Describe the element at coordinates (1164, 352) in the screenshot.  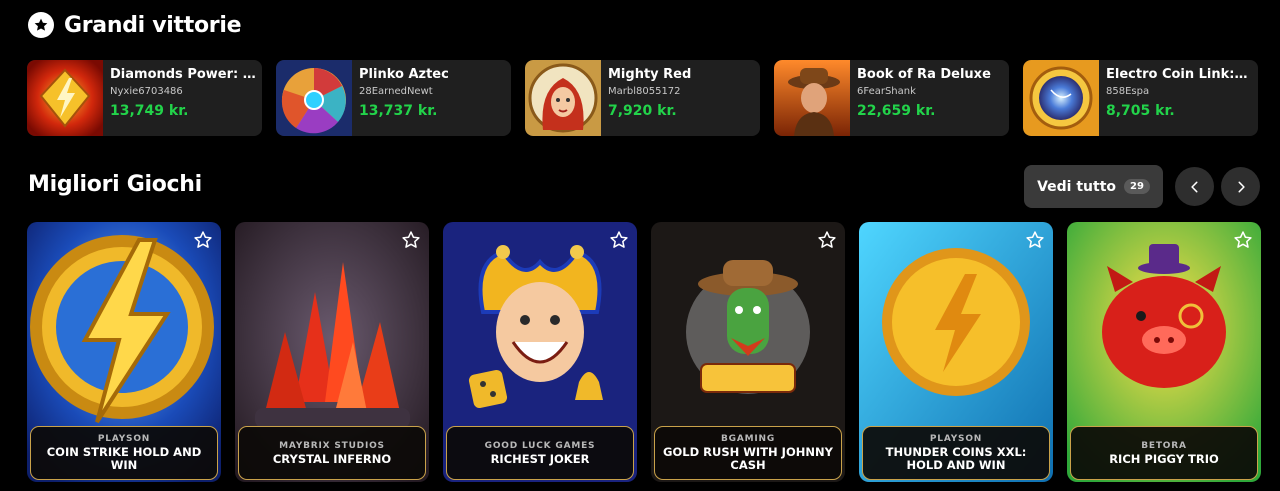
I see `game-card: BETORA RICH PIGGY TRIO` at that location.